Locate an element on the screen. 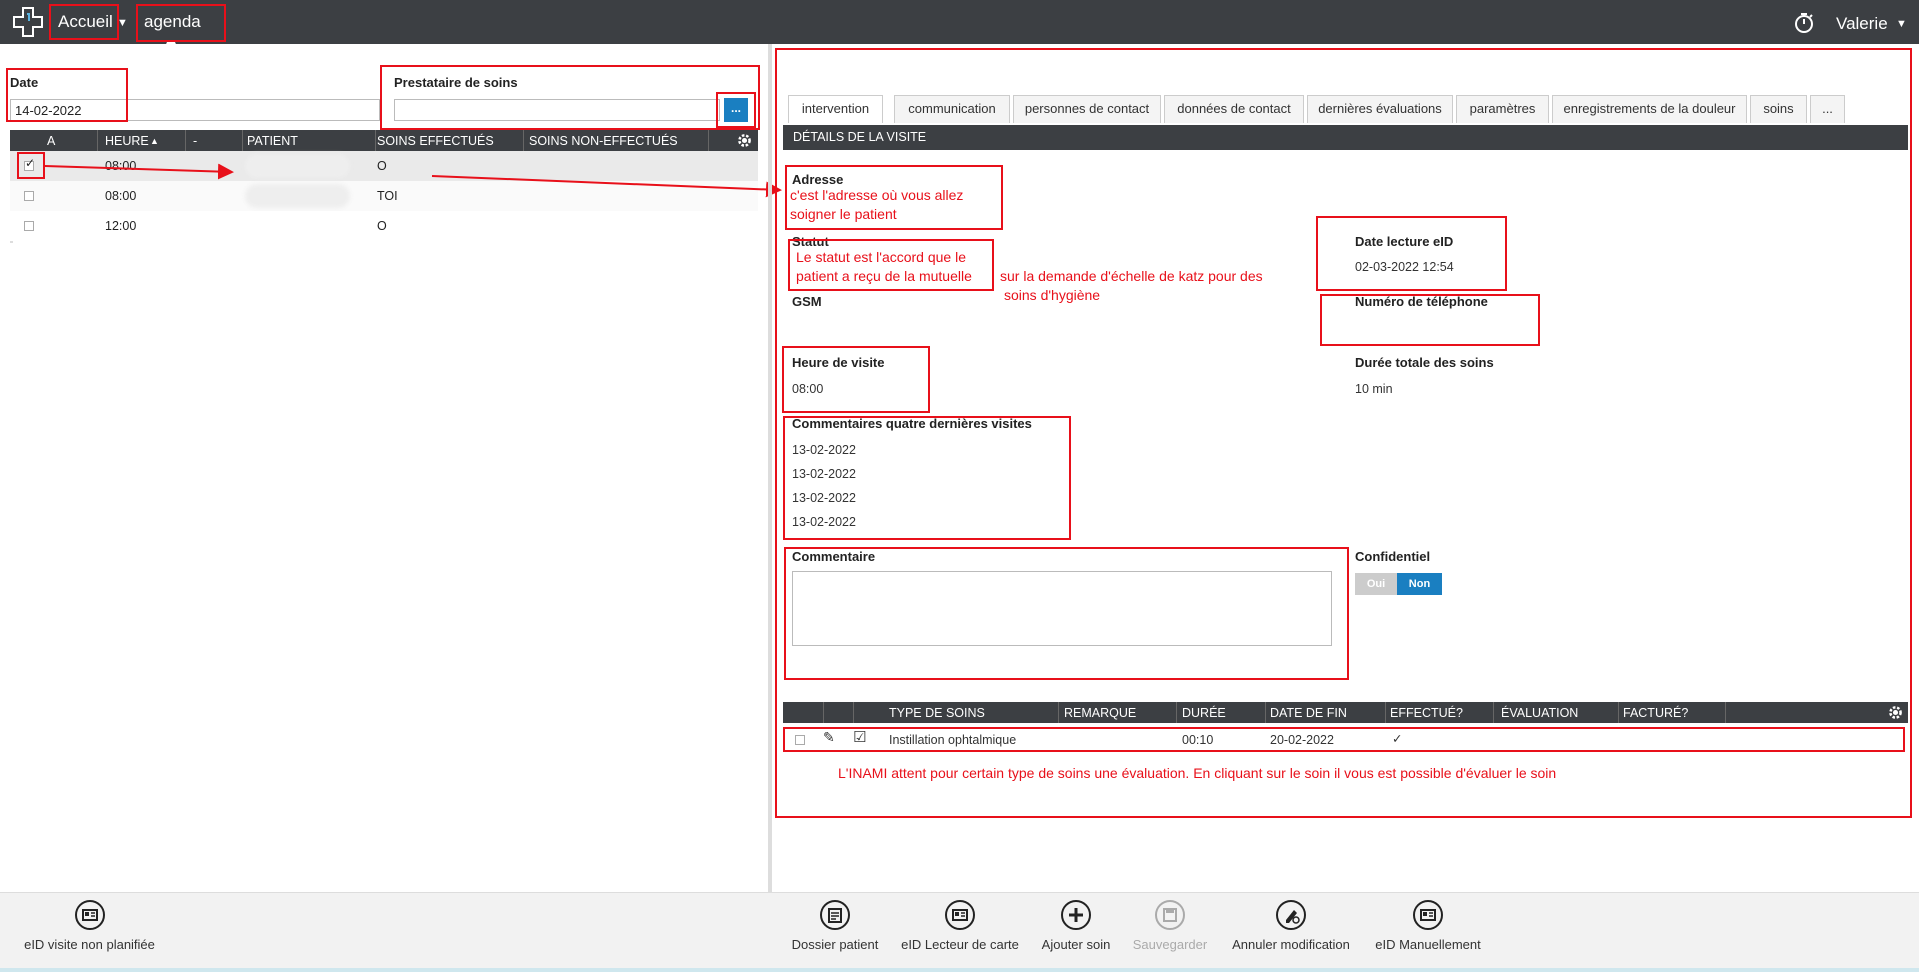 The height and width of the screenshot is (972, 1919). floppy-disk-icon is located at coordinates (1170, 915).